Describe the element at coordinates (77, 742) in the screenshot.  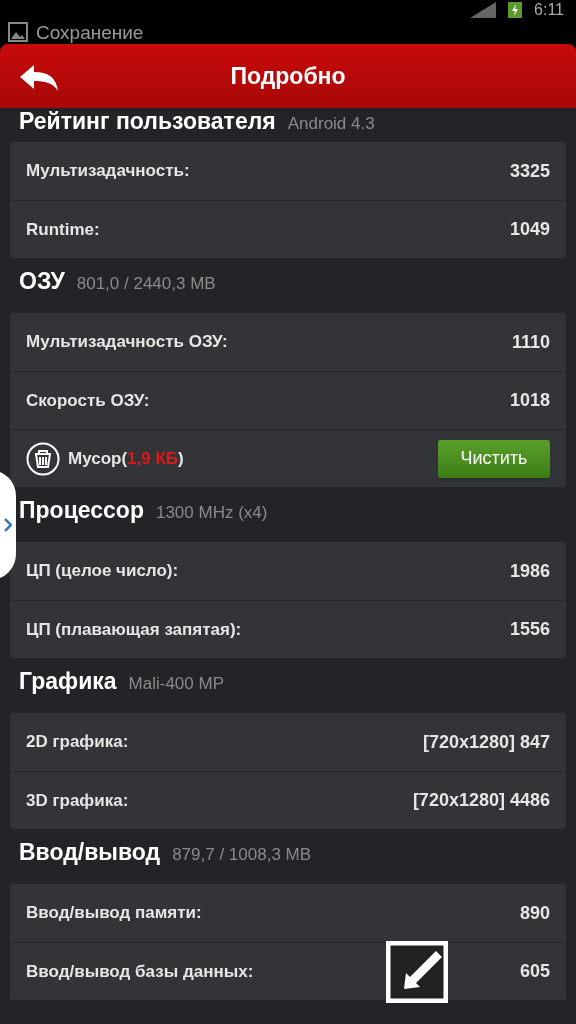
I see `metric-label: 2D графика:` at that location.